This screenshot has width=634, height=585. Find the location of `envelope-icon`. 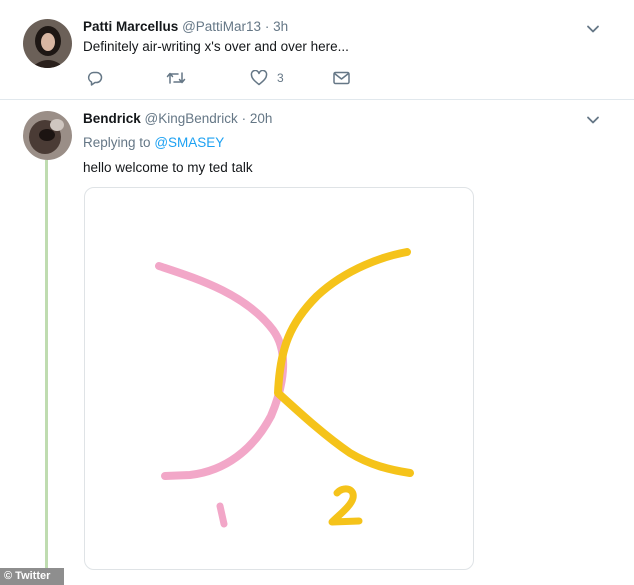

envelope-icon is located at coordinates (341, 78).